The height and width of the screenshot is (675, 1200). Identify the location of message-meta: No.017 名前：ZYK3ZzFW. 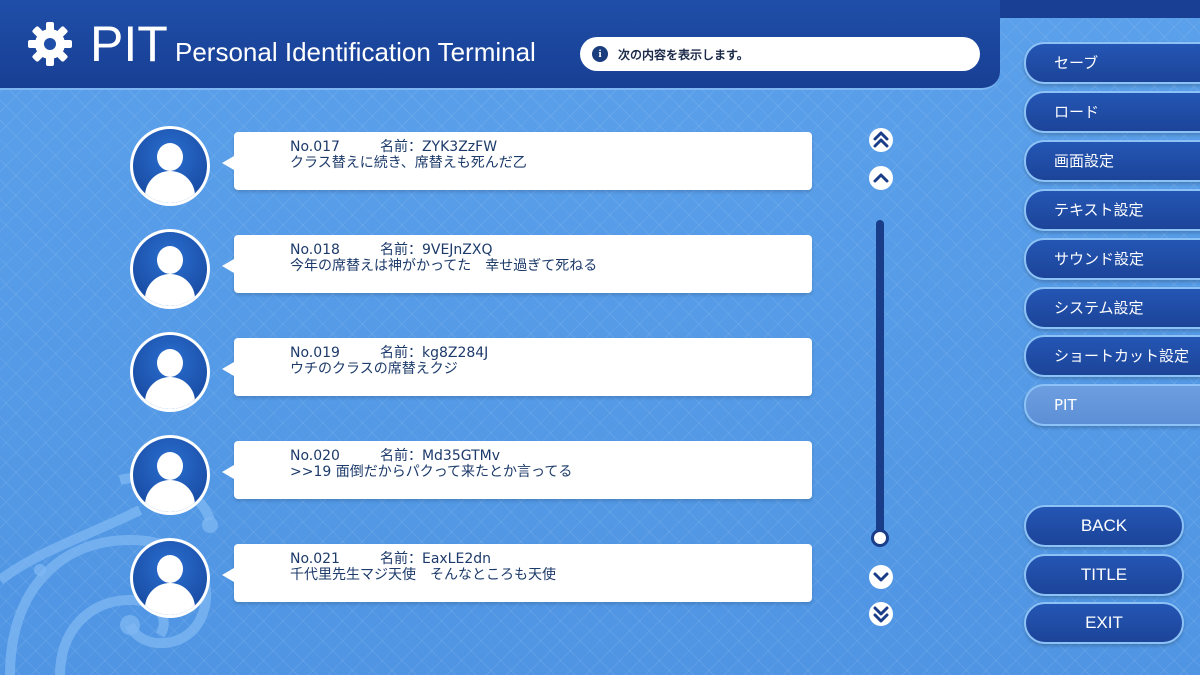
(393, 146).